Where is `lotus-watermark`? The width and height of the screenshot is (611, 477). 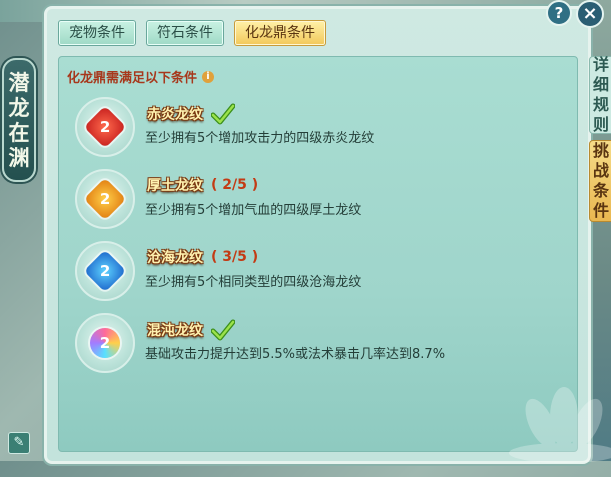
lotus-watermark is located at coordinates (560, 425).